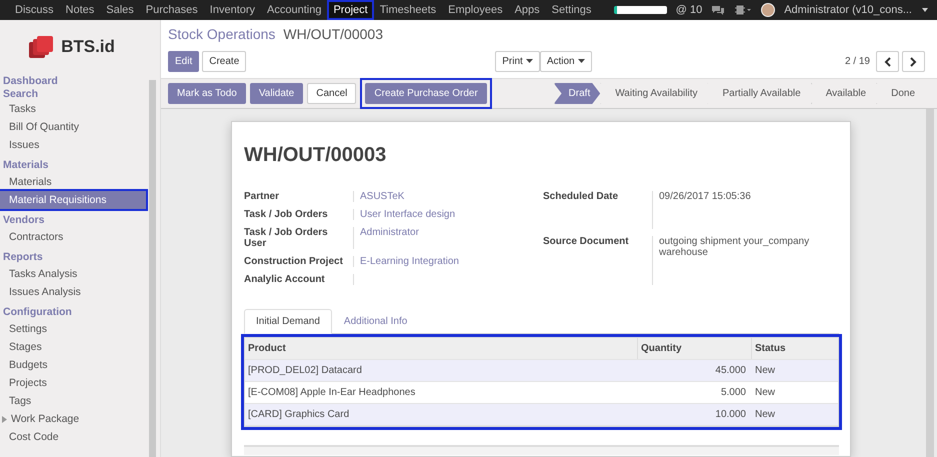 This screenshot has height=457, width=937. Describe the element at coordinates (718, 10) in the screenshot. I see `chat-icon` at that location.